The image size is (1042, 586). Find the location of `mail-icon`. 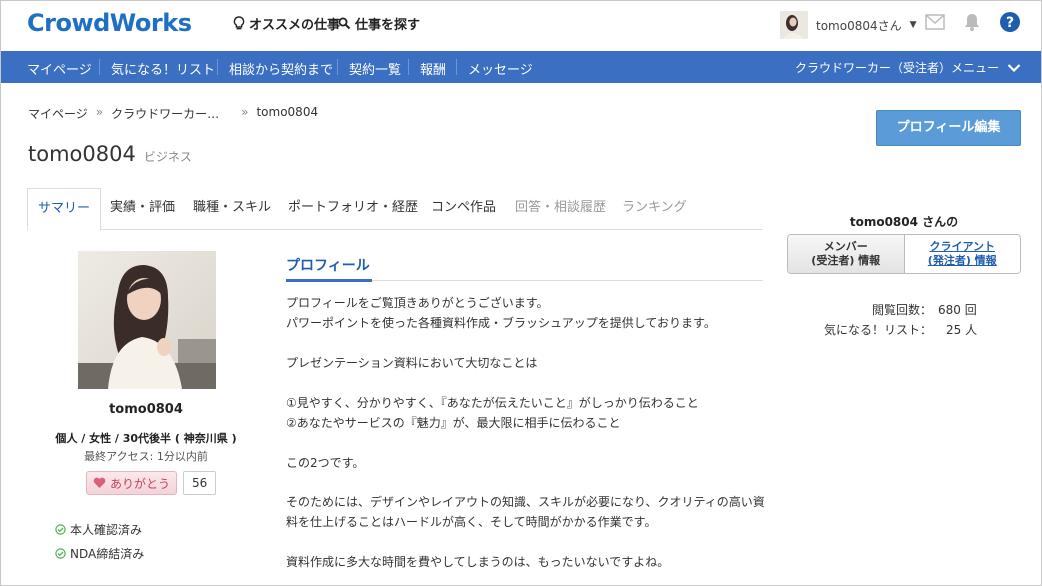

mail-icon is located at coordinates (935, 23).